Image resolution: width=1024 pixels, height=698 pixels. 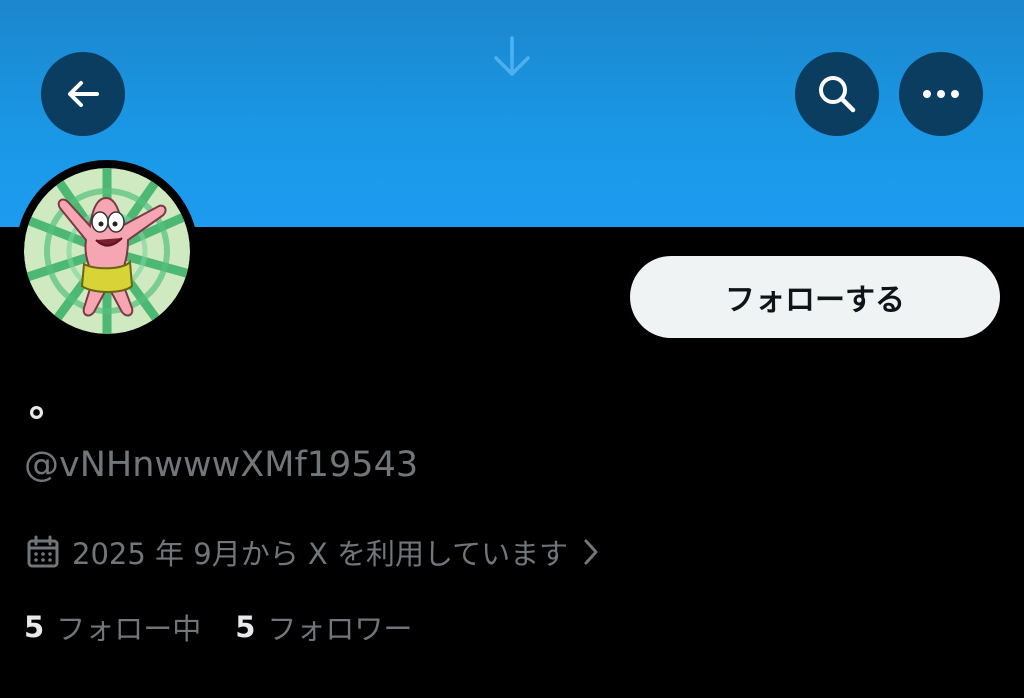 What do you see at coordinates (218, 627) in the screenshot?
I see `follow-stats: 5 フォロー中 5 フォロワー` at bounding box center [218, 627].